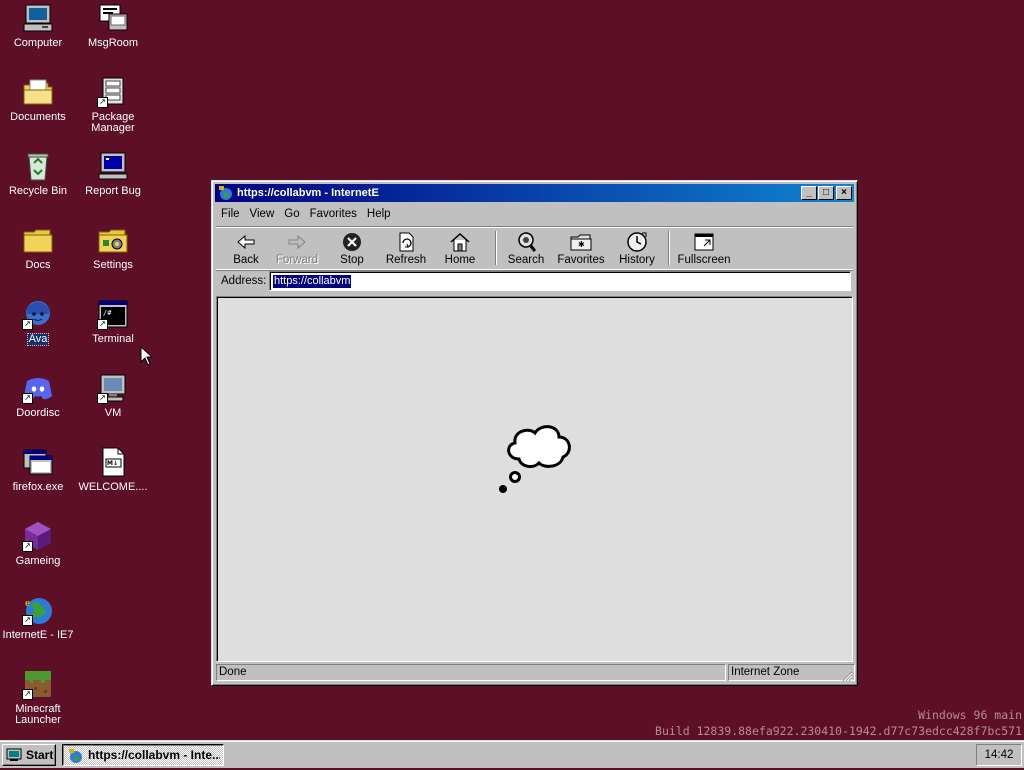  I want to click on fullscreen-button: Fullscreen, so click(704, 248).